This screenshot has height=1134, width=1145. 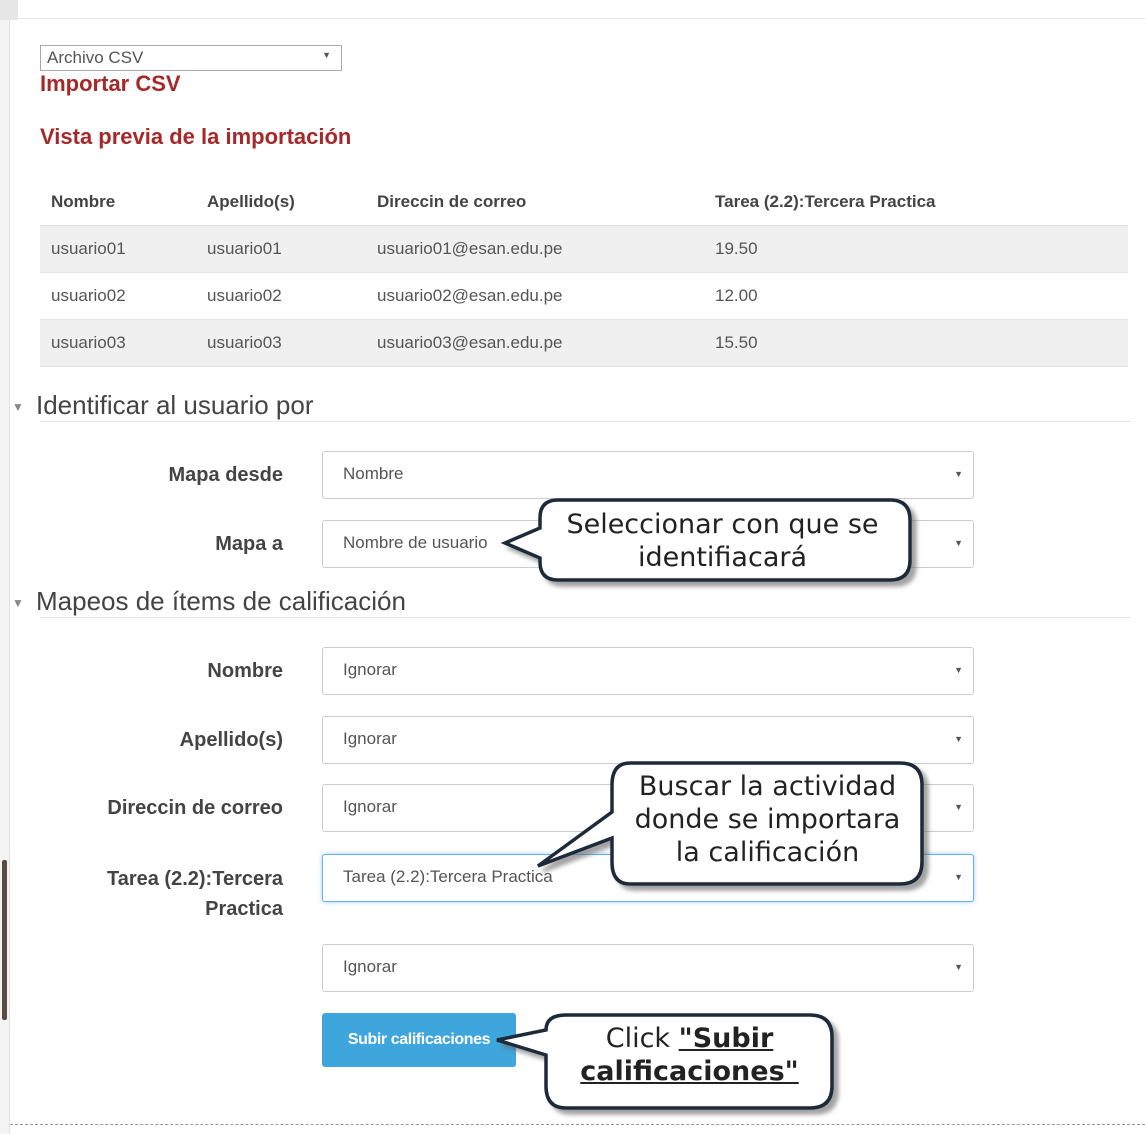 I want to click on callout-line: Buscar la actividad, so click(x=767, y=786).